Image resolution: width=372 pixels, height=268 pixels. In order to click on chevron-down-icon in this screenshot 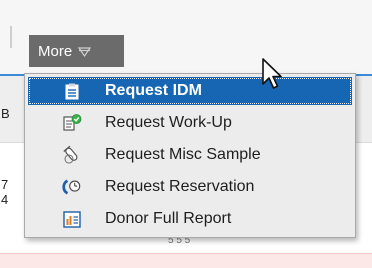, I will do `click(85, 51)`.